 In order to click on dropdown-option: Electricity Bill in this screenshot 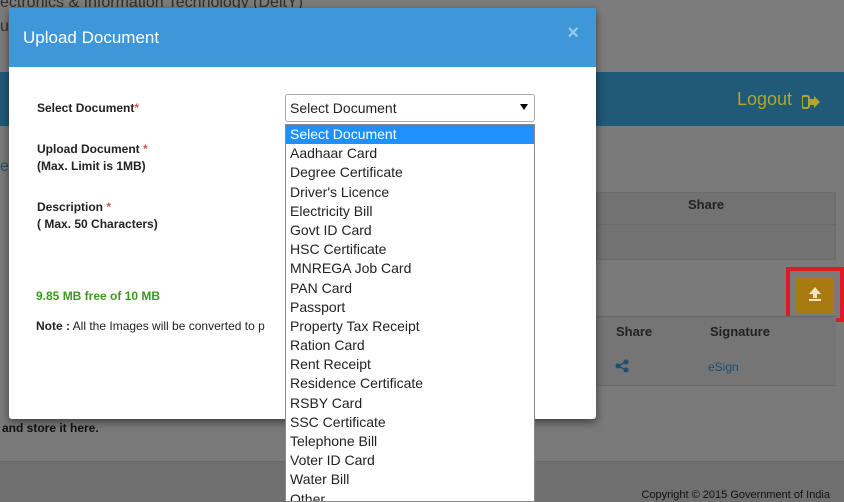, I will do `click(410, 211)`.